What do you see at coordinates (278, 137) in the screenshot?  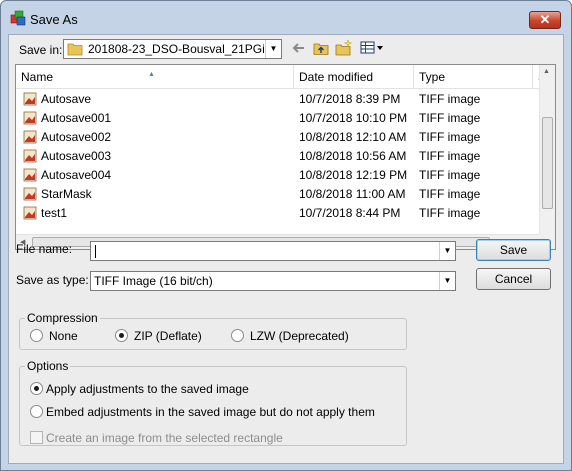 I see `file-row: Autosave002 10/8/2018 12:10 AM TIFF image` at bounding box center [278, 137].